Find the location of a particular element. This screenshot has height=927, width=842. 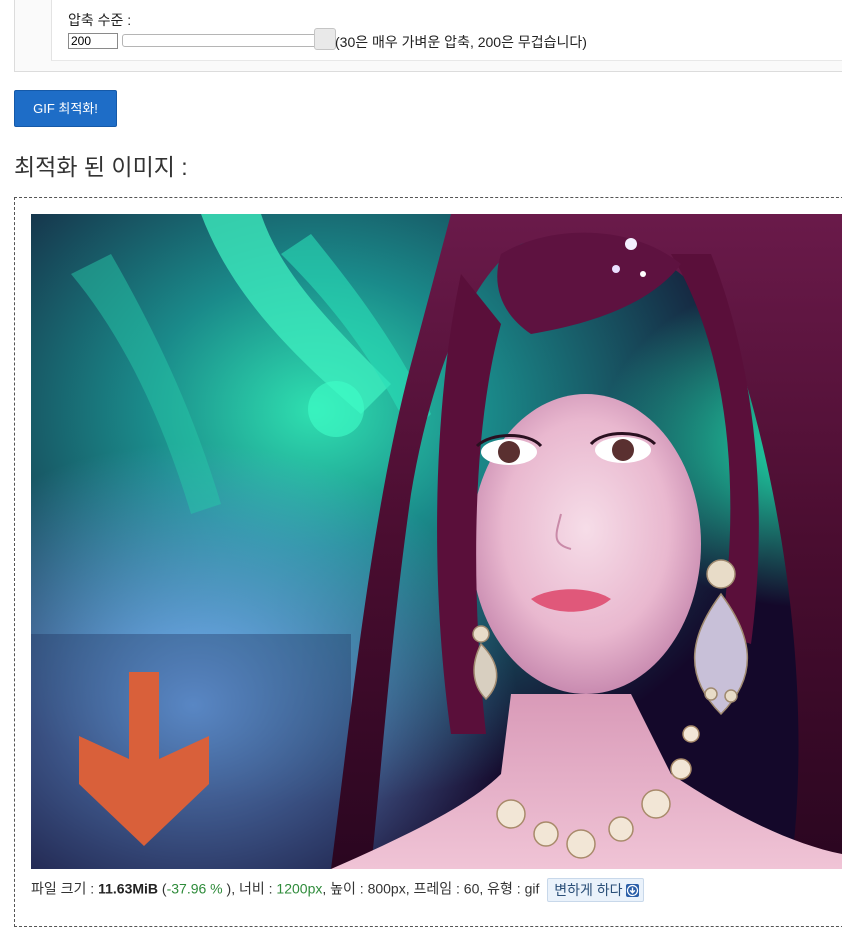

file-size-value: 11.63MiB is located at coordinates (128, 888).